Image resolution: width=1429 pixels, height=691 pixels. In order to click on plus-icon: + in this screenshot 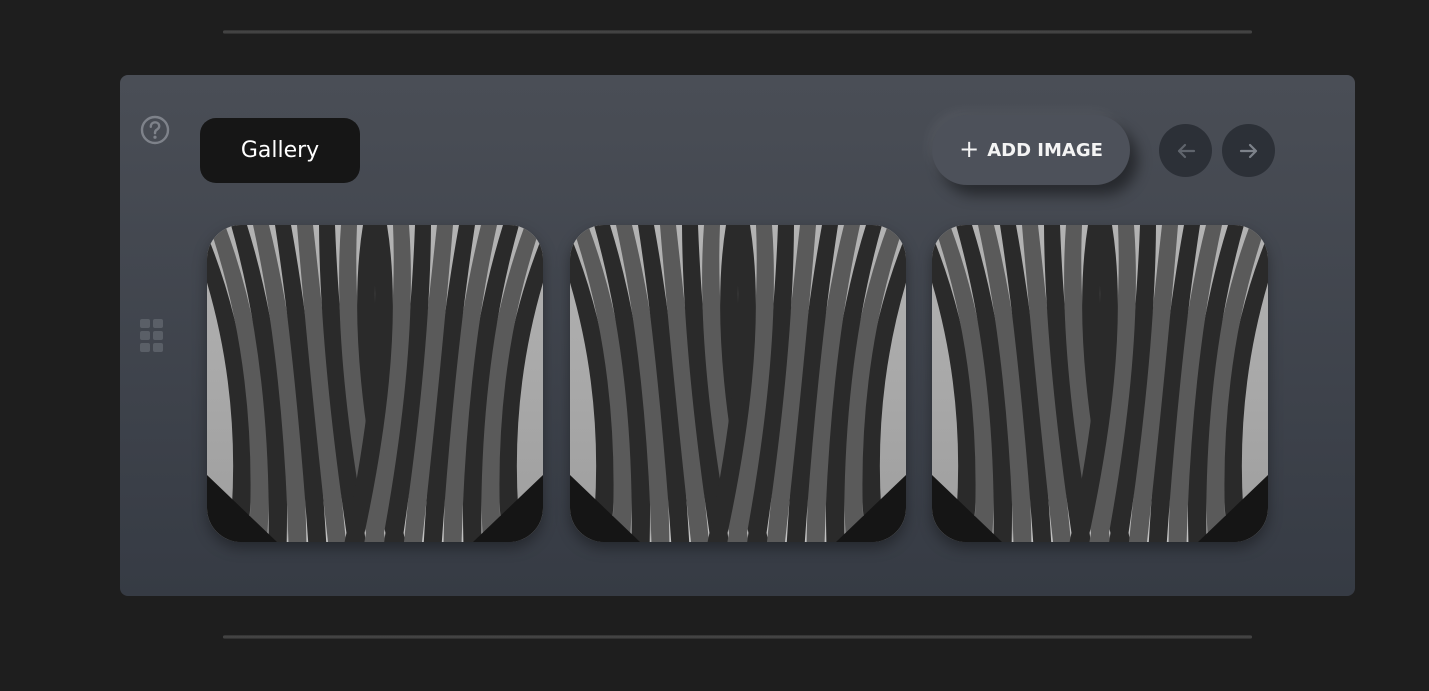, I will do `click(969, 149)`.